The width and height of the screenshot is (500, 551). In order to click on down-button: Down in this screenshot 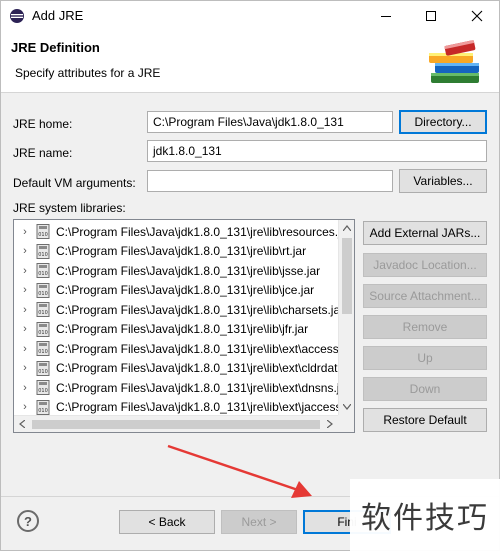, I will do `click(425, 389)`.